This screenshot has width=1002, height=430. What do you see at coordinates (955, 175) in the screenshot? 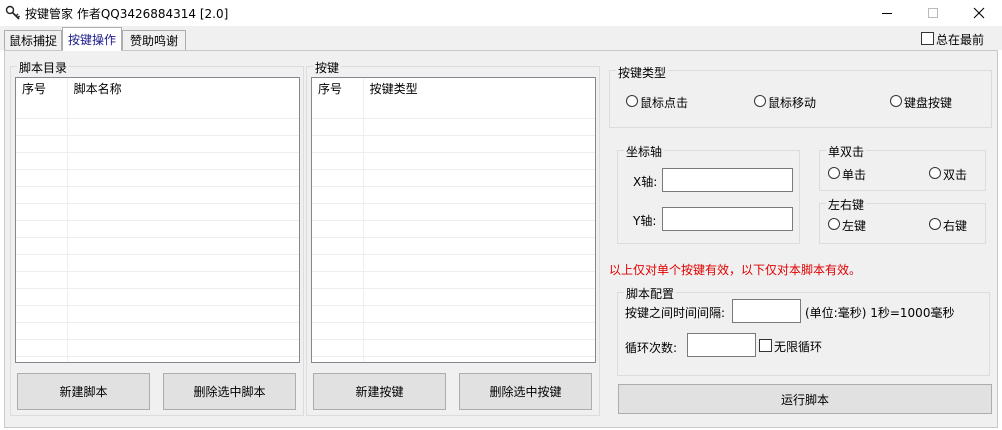
I see `radio-double-click-label: 双击` at bounding box center [955, 175].